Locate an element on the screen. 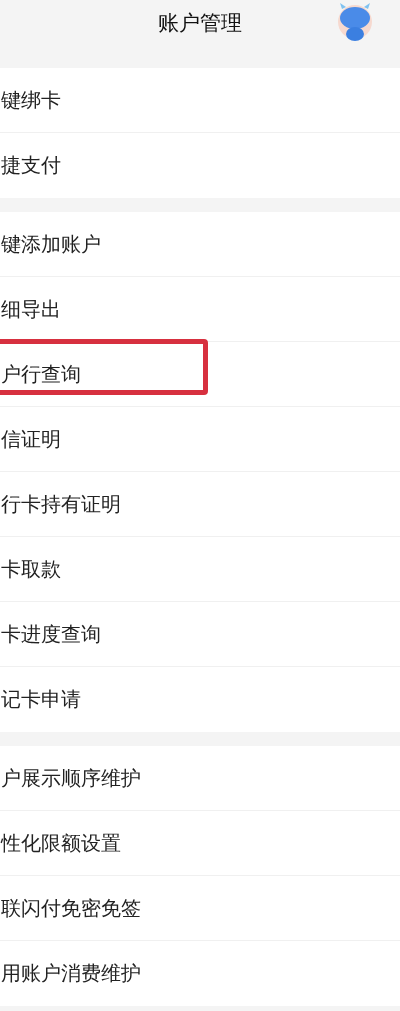 This screenshot has height=1011, width=400. menu-item-label: 行卡持有证明 is located at coordinates (60, 504).